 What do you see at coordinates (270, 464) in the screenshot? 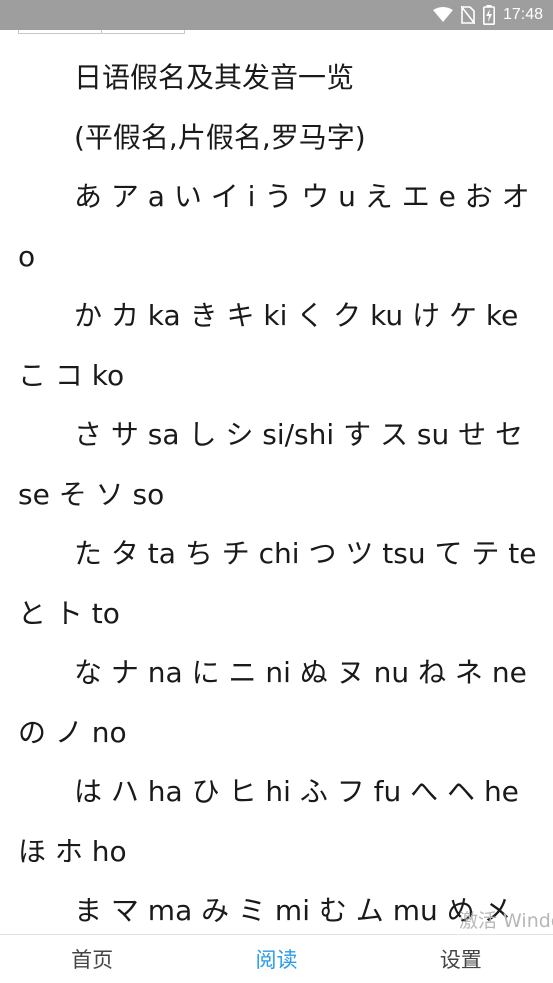
I see `reader-paragraph: さ サ sa し シ si/shi す ス su せ セ se そ ソ so` at bounding box center [270, 464].